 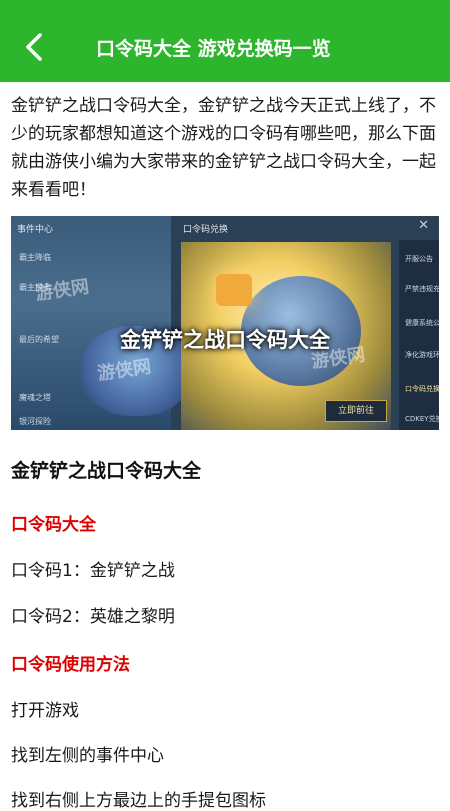 What do you see at coordinates (225, 340) in the screenshot?
I see `image-overlay-title: 金铲铲之战口令码大全` at bounding box center [225, 340].